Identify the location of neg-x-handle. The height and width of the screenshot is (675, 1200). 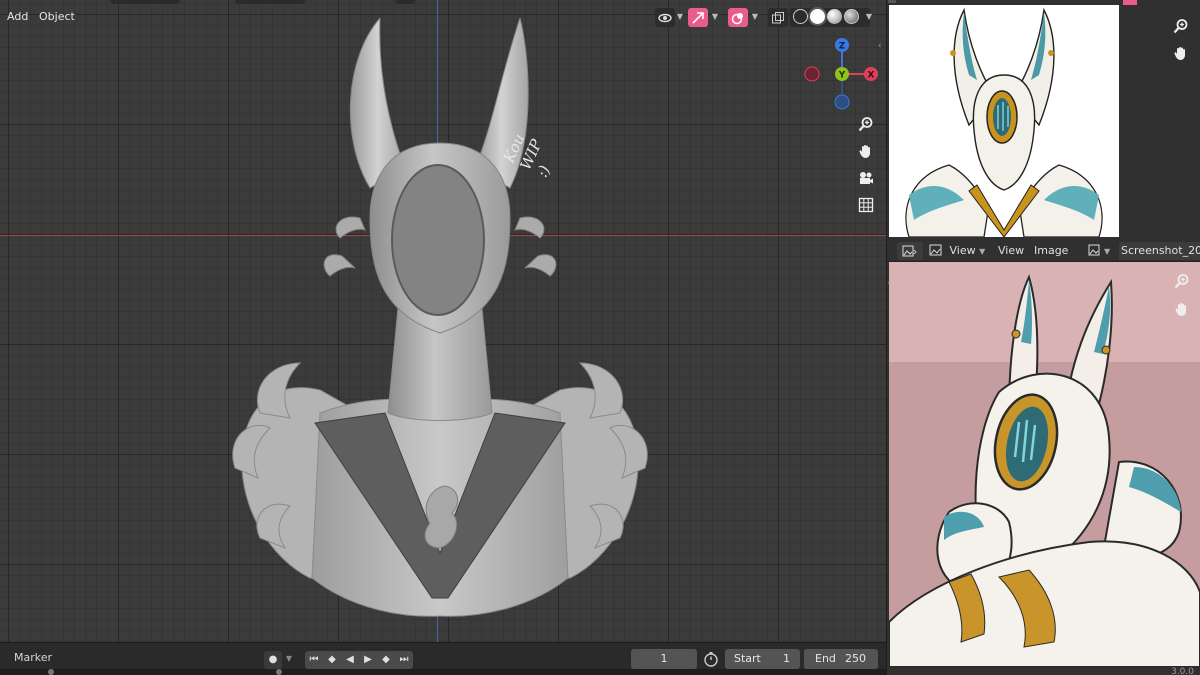
(812, 74).